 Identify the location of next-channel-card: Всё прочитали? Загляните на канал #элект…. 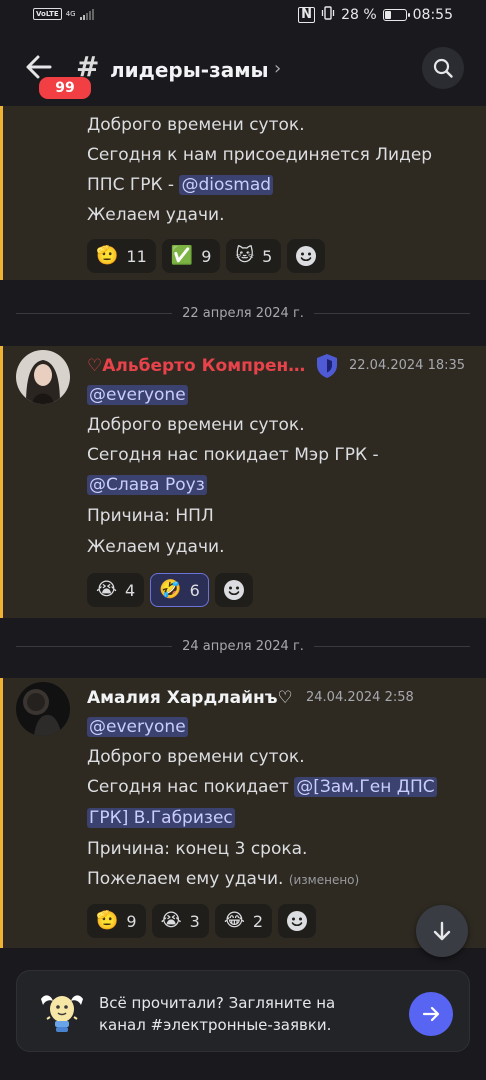
(243, 1011).